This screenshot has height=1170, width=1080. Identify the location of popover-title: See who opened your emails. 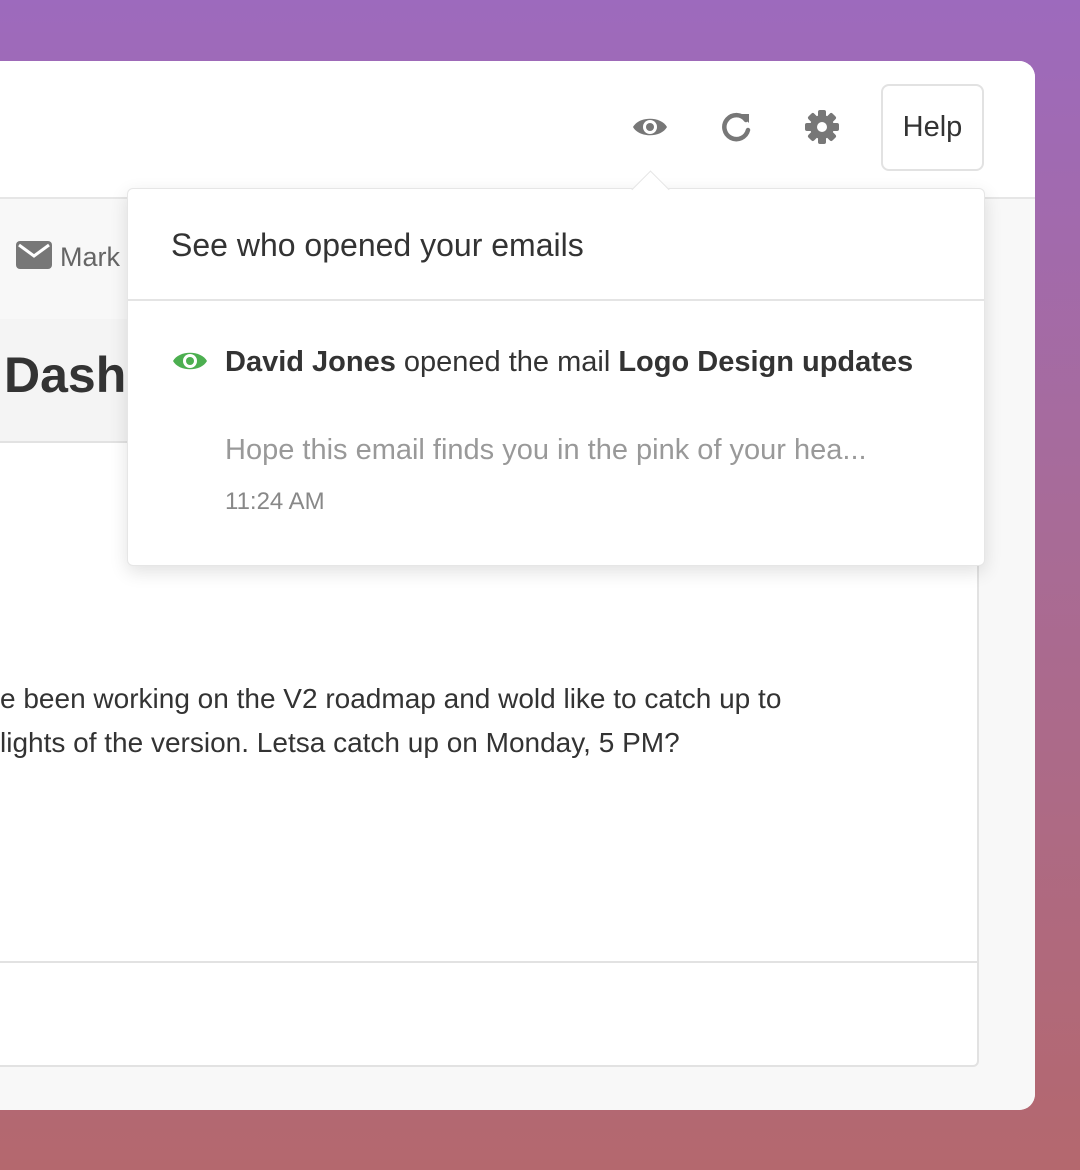
(377, 245).